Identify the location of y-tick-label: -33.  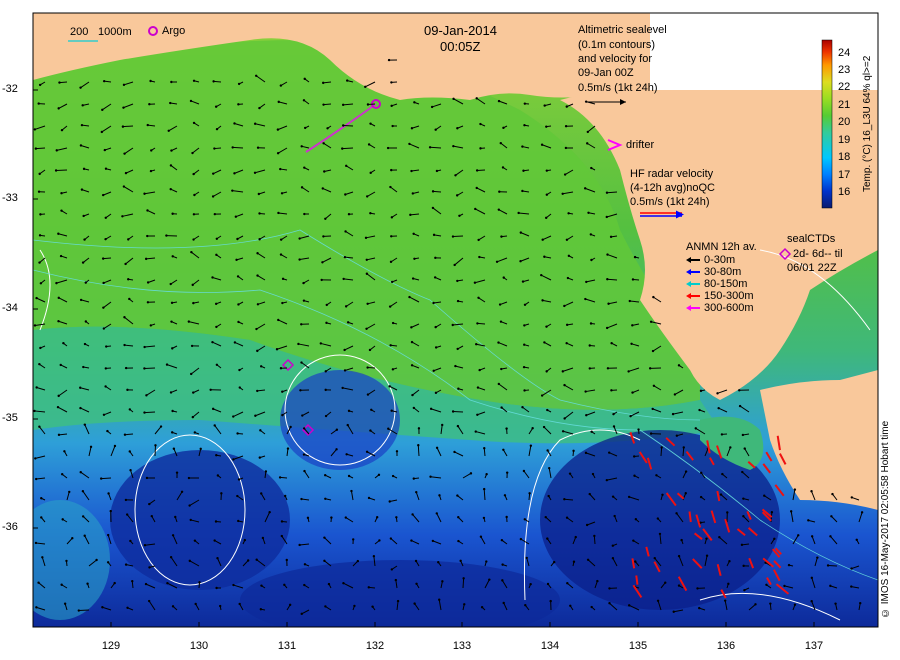
(10, 198).